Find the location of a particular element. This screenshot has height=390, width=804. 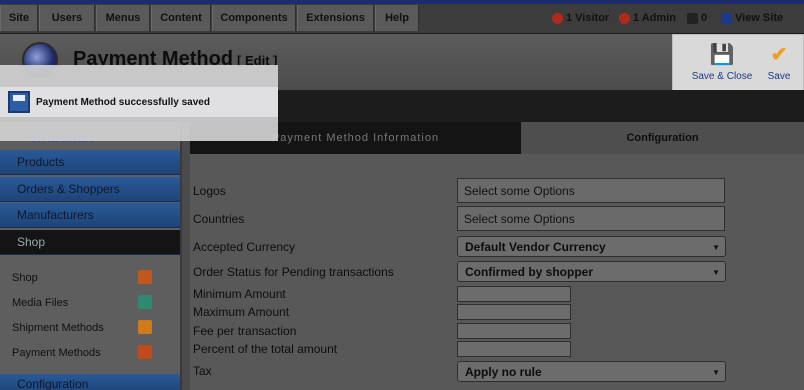

messages-icon is located at coordinates (692, 18).